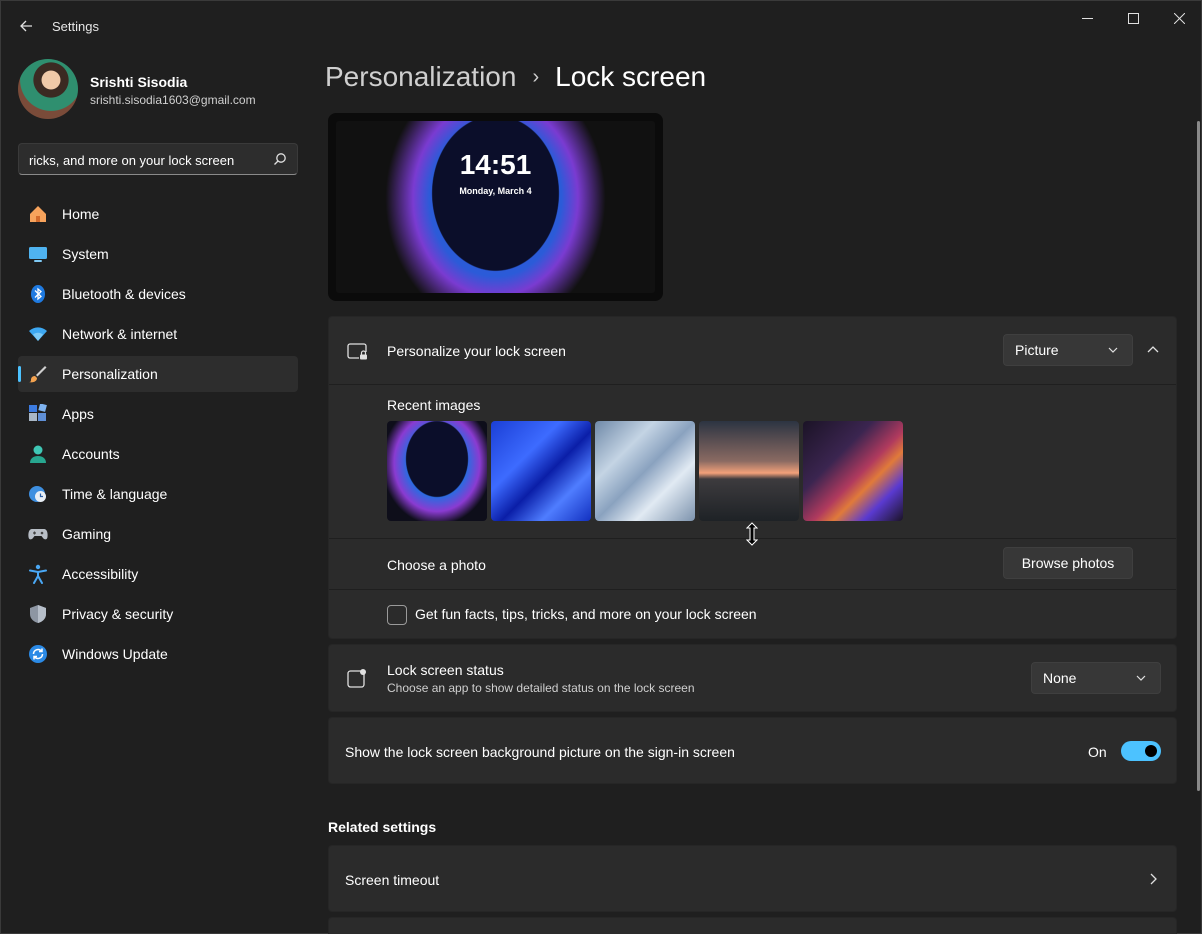 This screenshot has width=1202, height=934. I want to click on personalize-dropdown-value: Picture, so click(1037, 350).